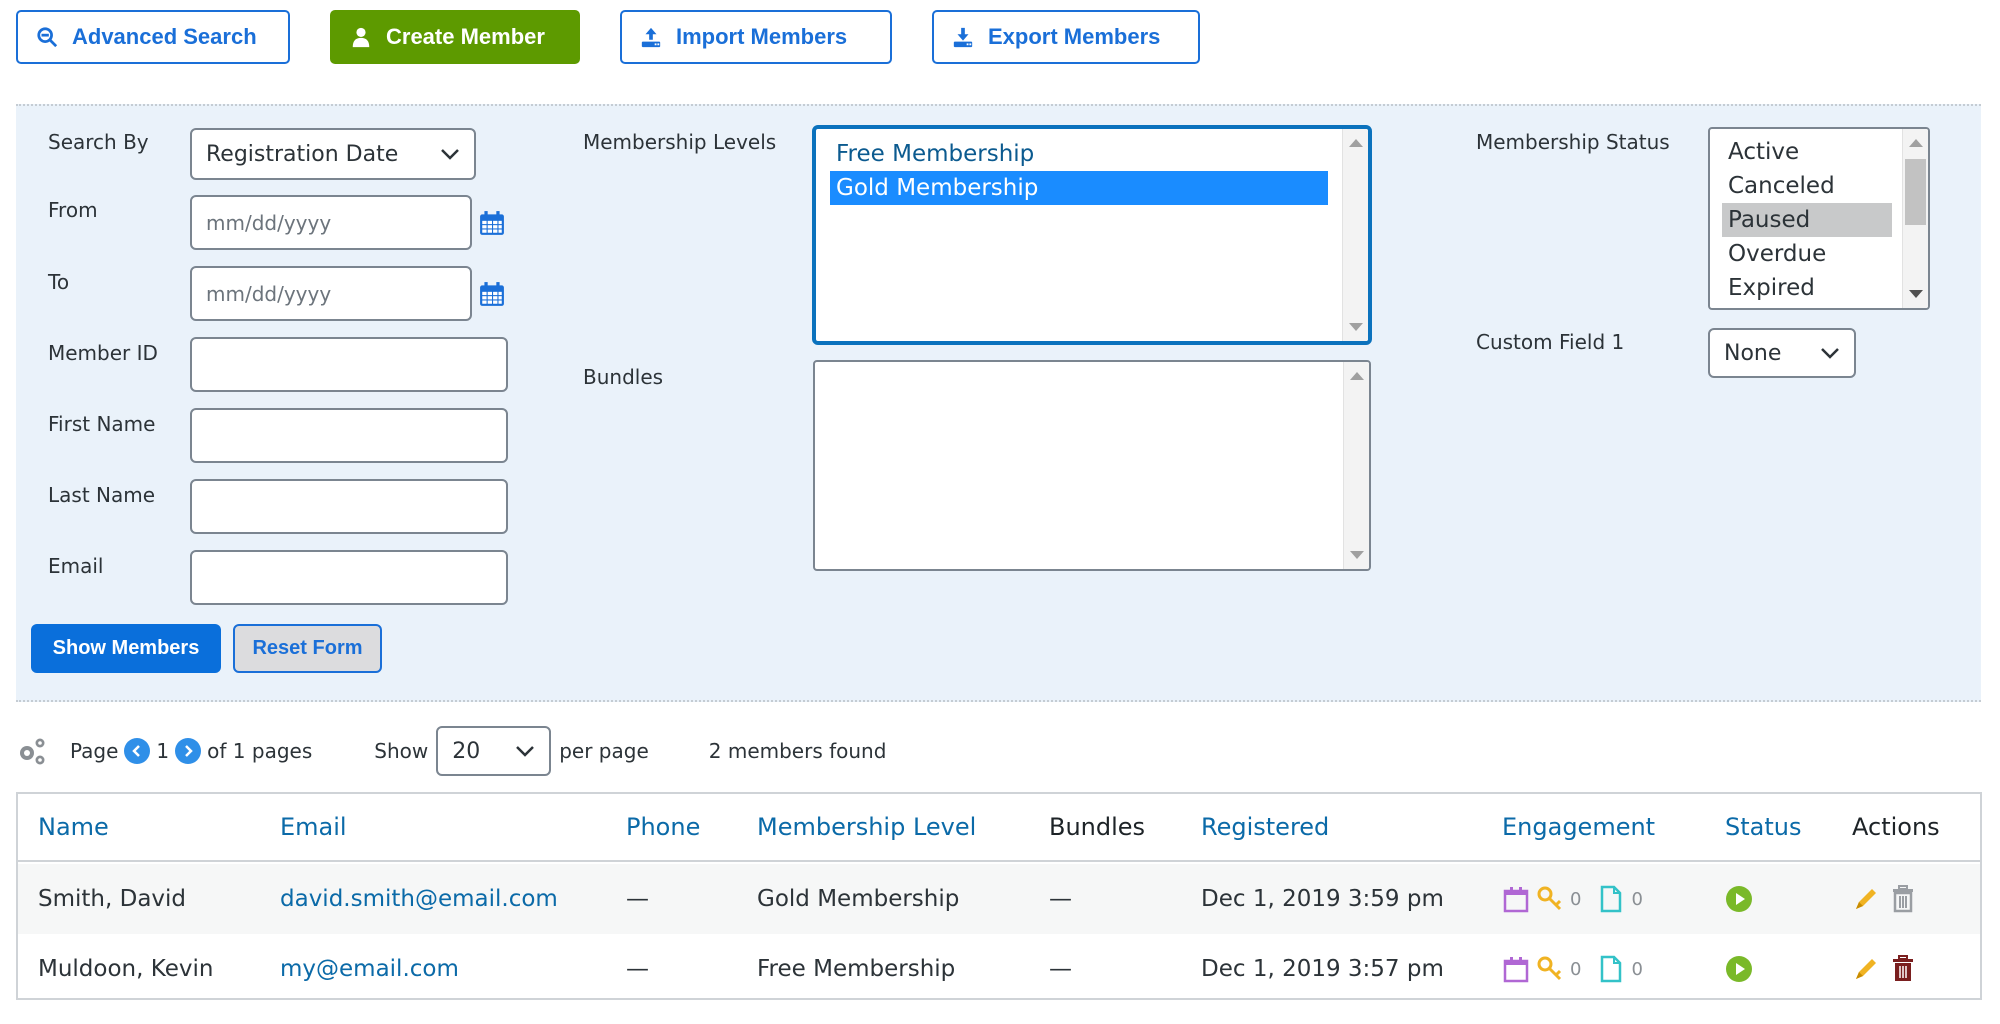  Describe the element at coordinates (1092, 235) in the screenshot. I see `membership-levels-listbox: Free Membership Gold Membership` at that location.